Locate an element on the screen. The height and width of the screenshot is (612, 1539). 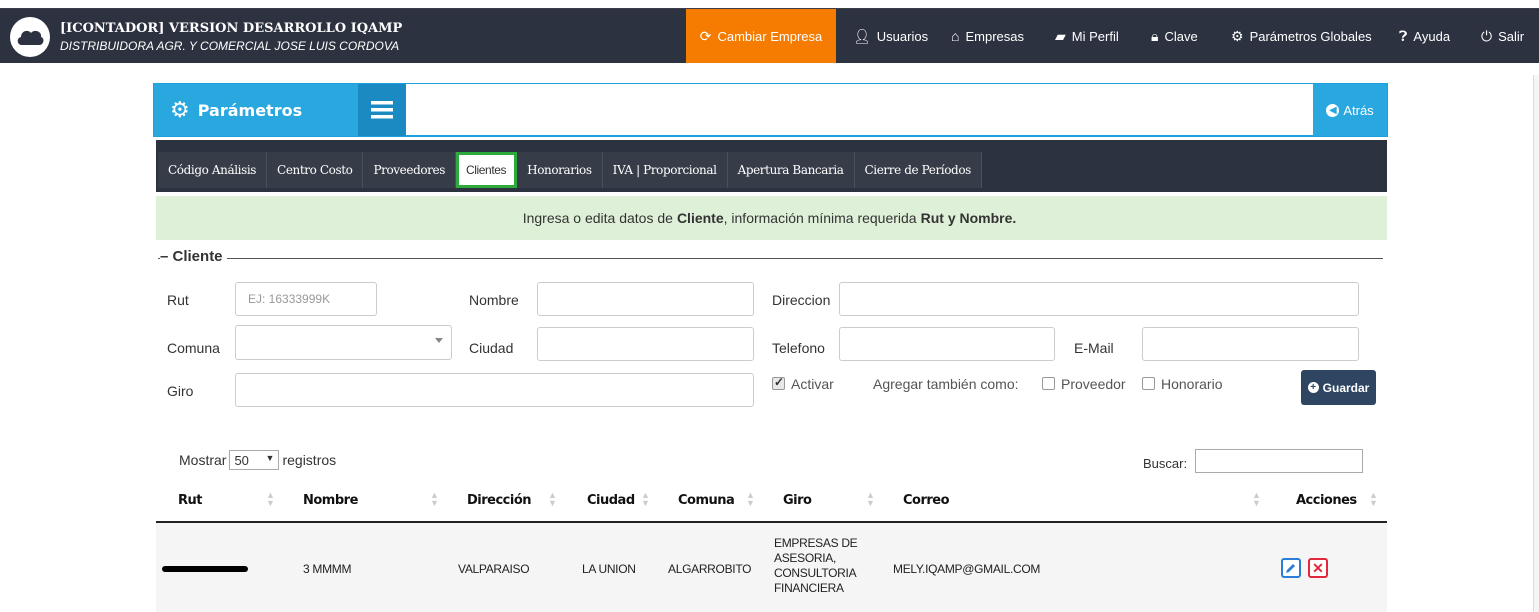
chevron-down-icon is located at coordinates (439, 340).